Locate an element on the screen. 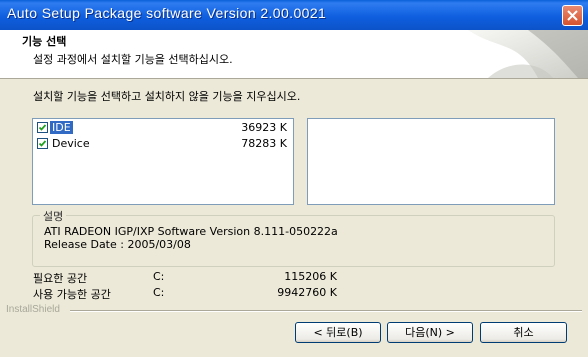  feature-item-ide: IDE 36923 K is located at coordinates (163, 128).